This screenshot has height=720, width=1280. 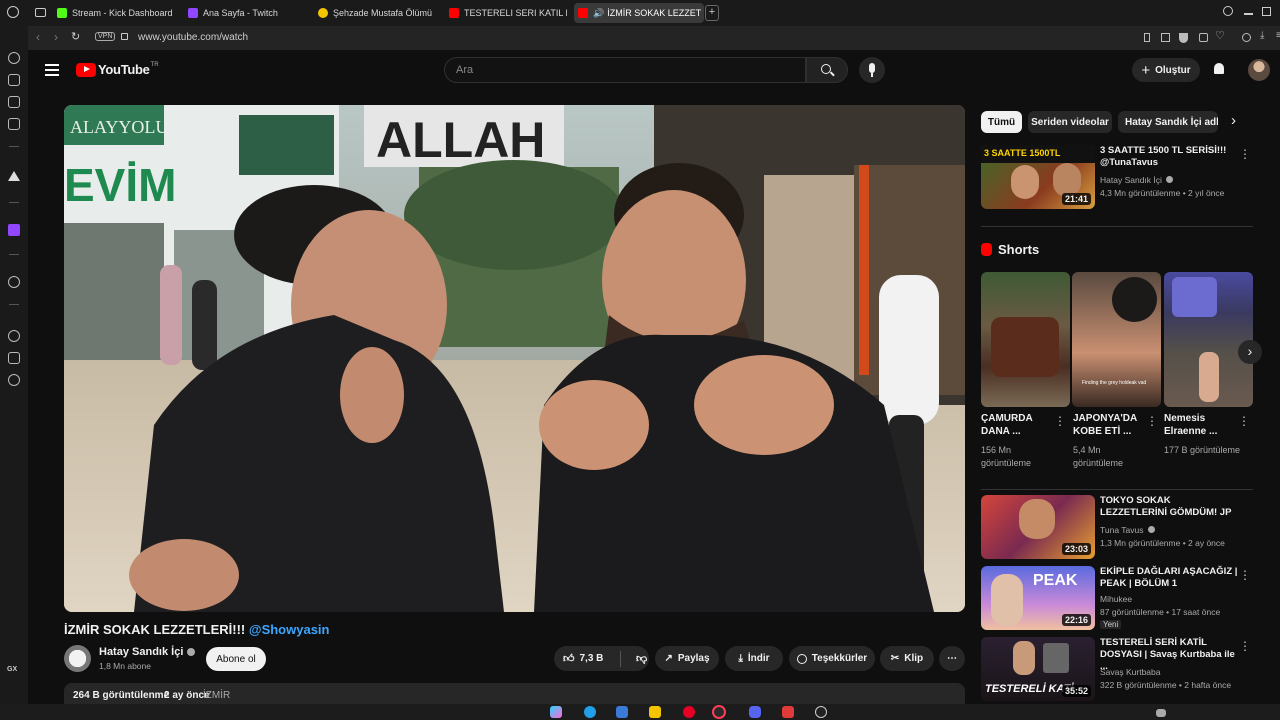 What do you see at coordinates (14, 102) in the screenshot?
I see `reading-list-icon` at bounding box center [14, 102].